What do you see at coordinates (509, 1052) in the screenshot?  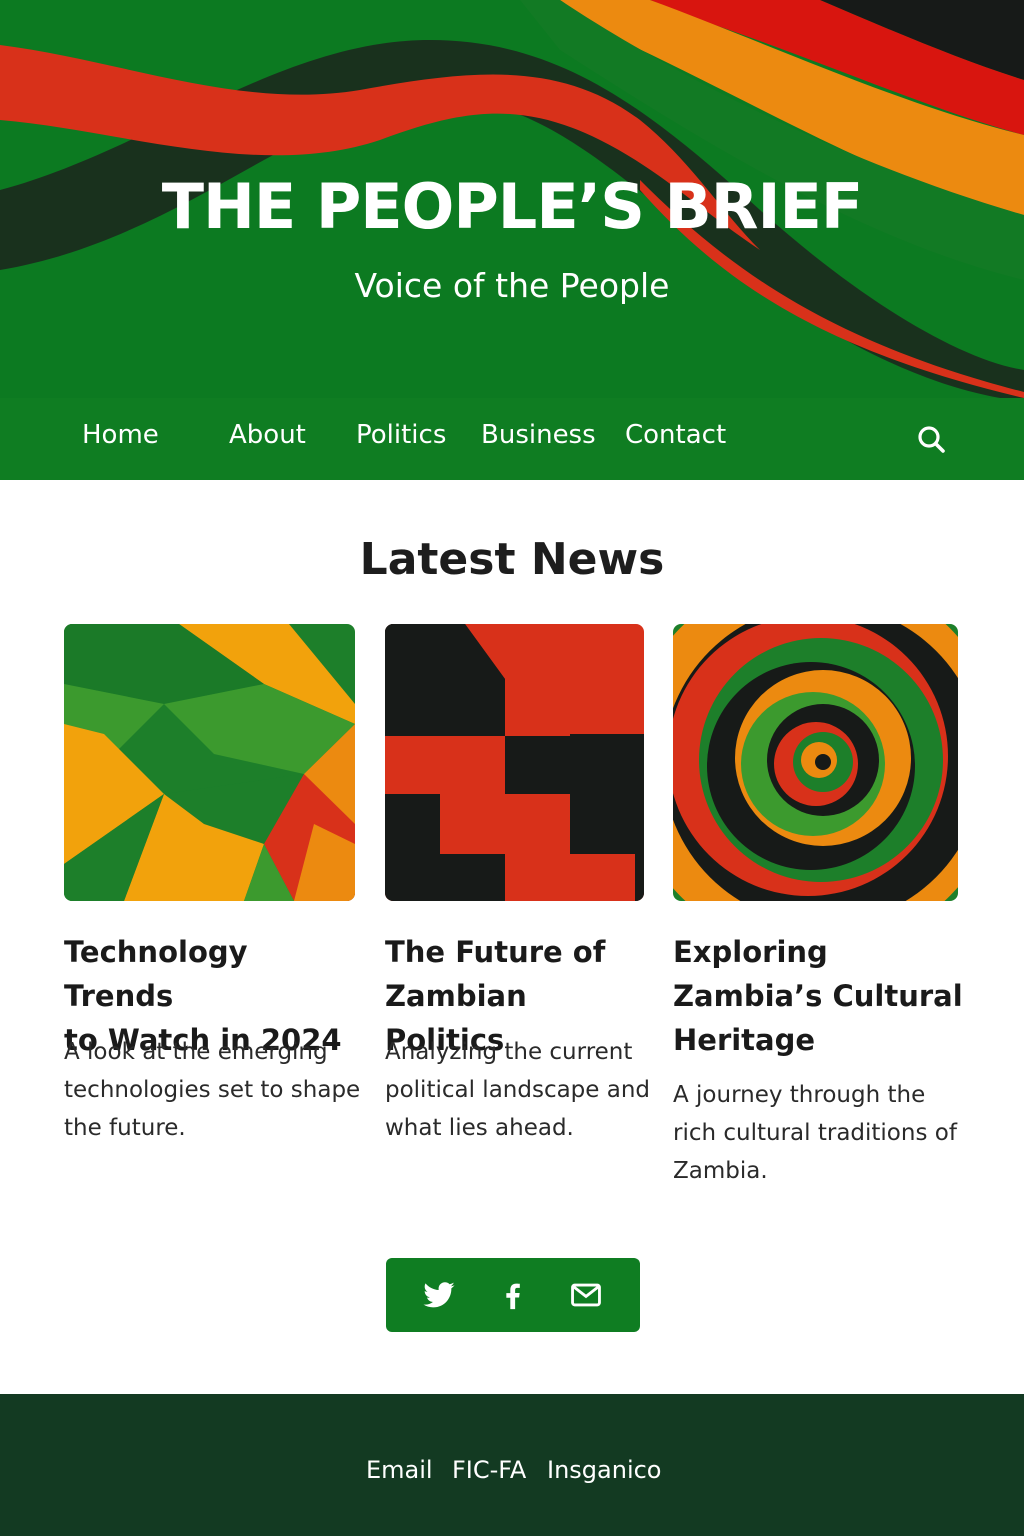 I see `article-desc-line: Analyzing the current` at bounding box center [509, 1052].